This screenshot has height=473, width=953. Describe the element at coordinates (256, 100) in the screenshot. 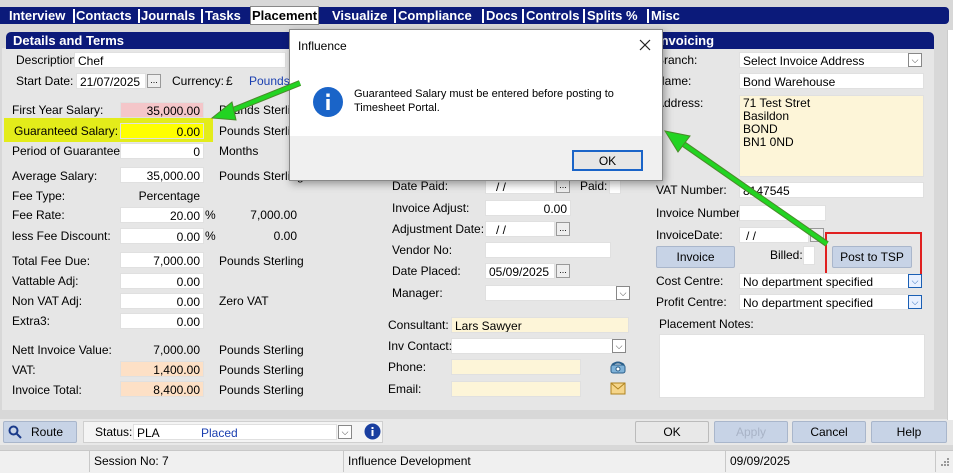

I see `arrow-to-guaranteed-salary` at that location.